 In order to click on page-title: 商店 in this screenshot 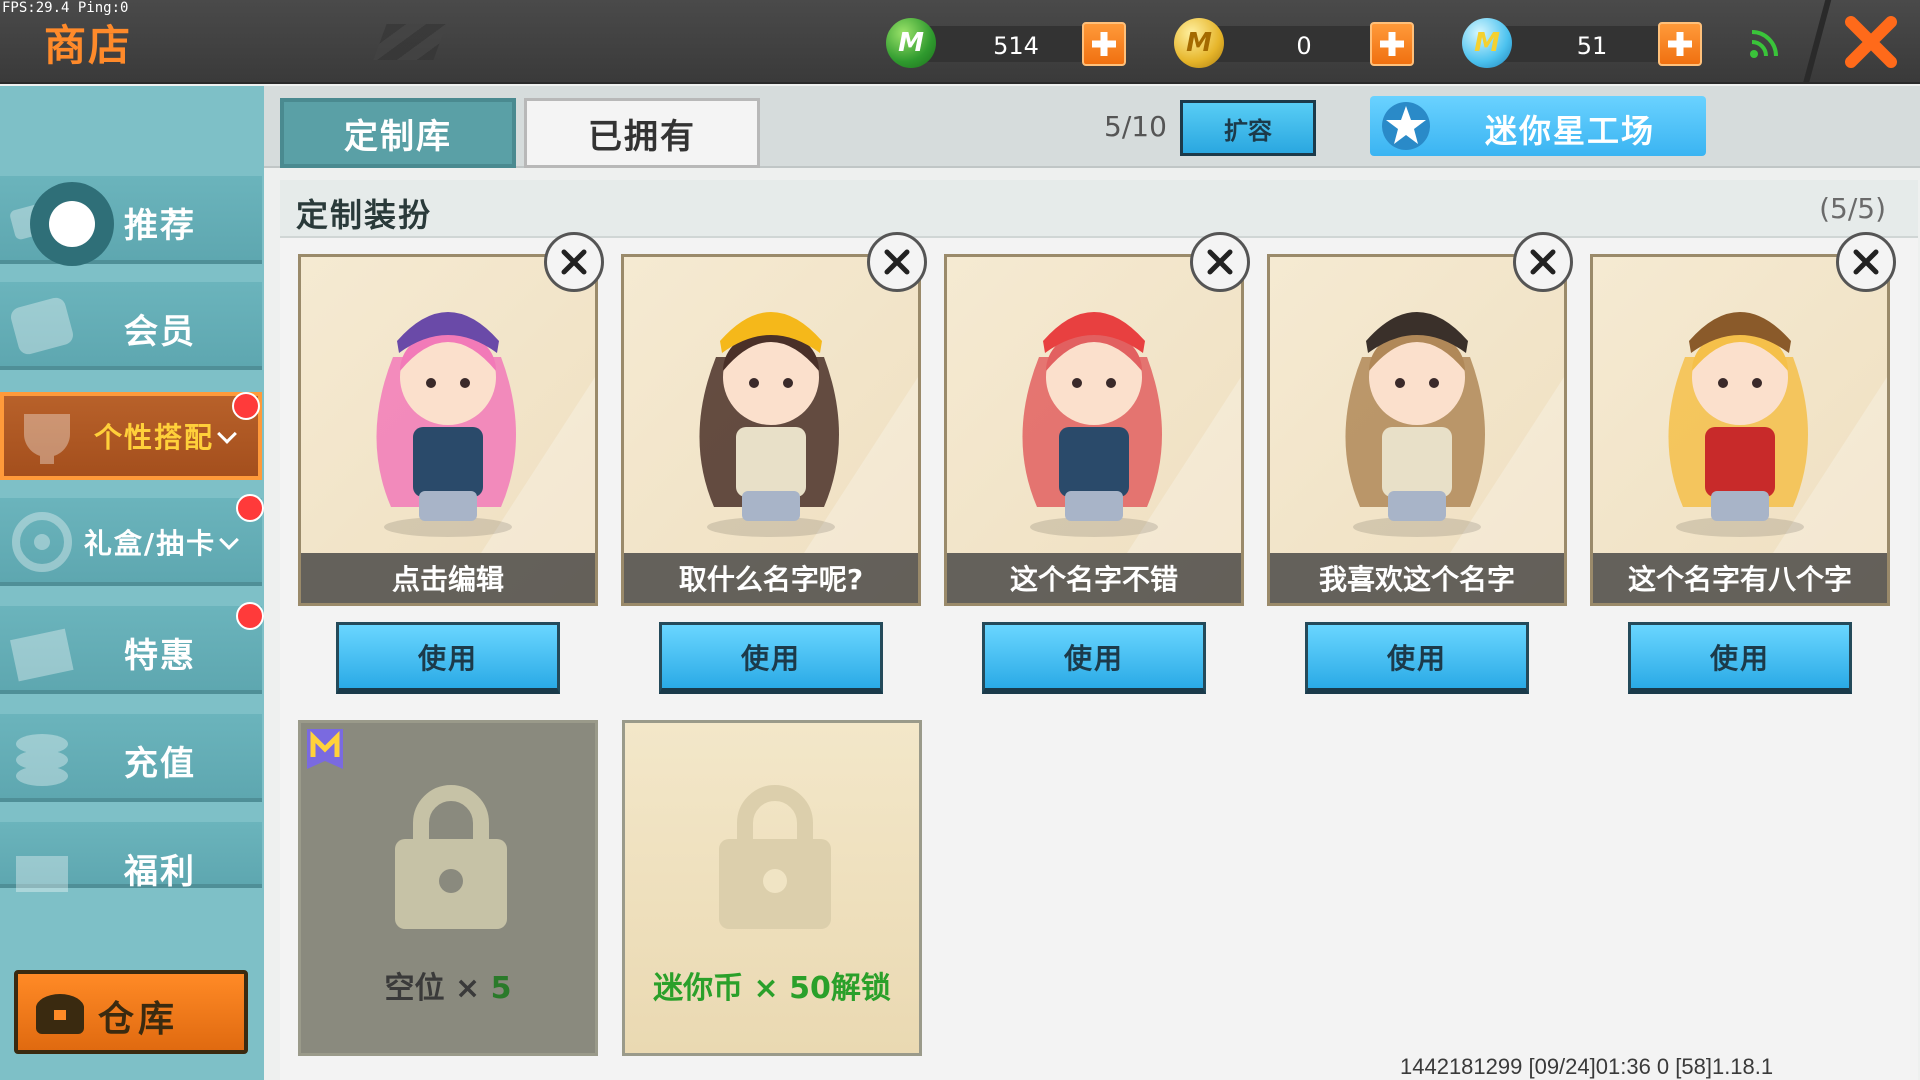, I will do `click(88, 45)`.